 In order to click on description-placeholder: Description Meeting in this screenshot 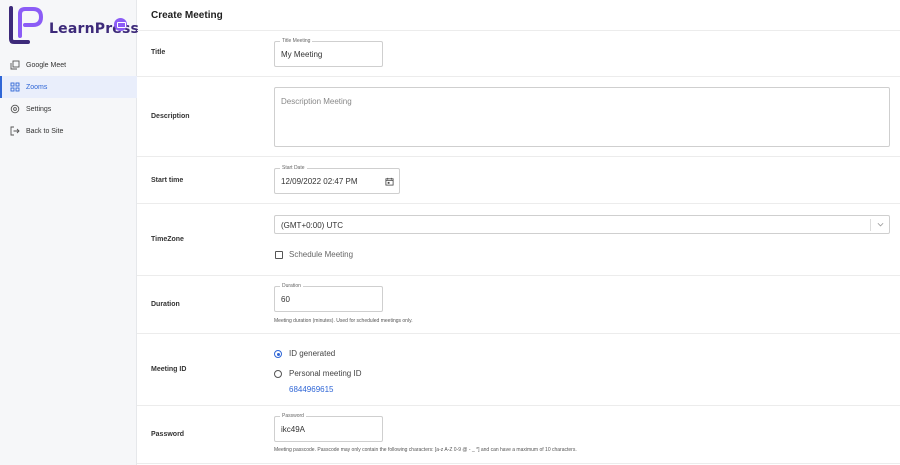, I will do `click(316, 101)`.